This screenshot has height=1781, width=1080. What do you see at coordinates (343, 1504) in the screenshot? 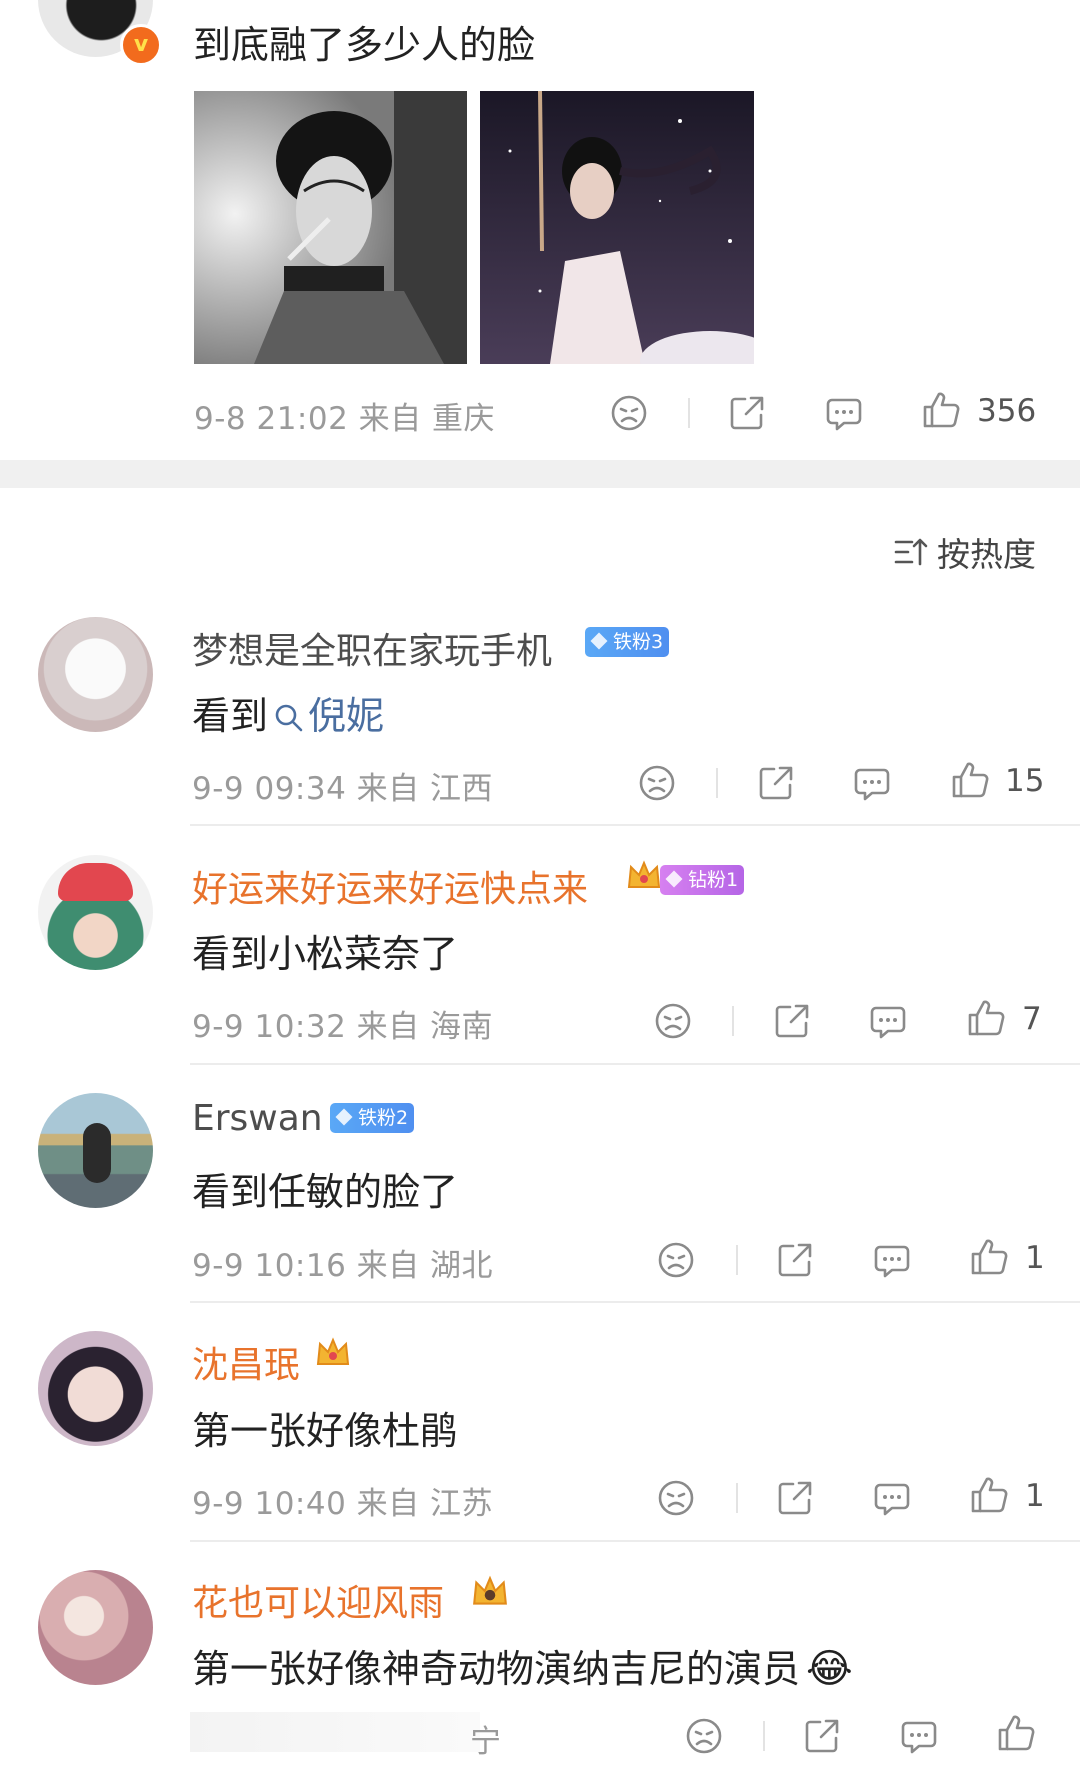
I see `comment-meta: 9-9 10:40 来自 江苏` at bounding box center [343, 1504].